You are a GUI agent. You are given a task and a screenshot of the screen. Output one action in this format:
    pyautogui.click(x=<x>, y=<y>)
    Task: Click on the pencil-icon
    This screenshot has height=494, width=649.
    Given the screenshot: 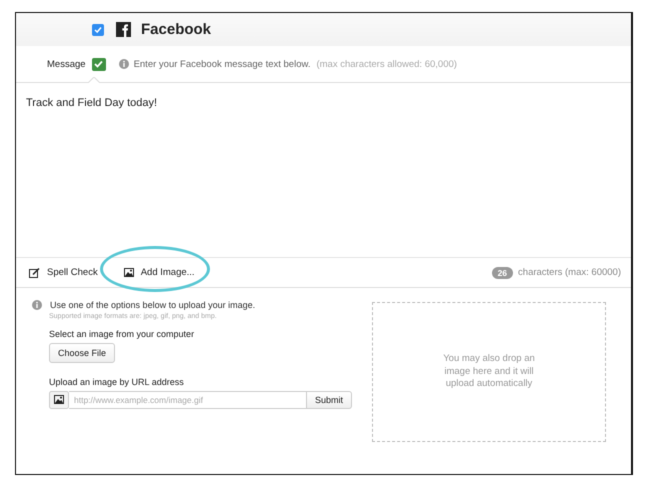 What is the action you would take?
    pyautogui.click(x=34, y=273)
    